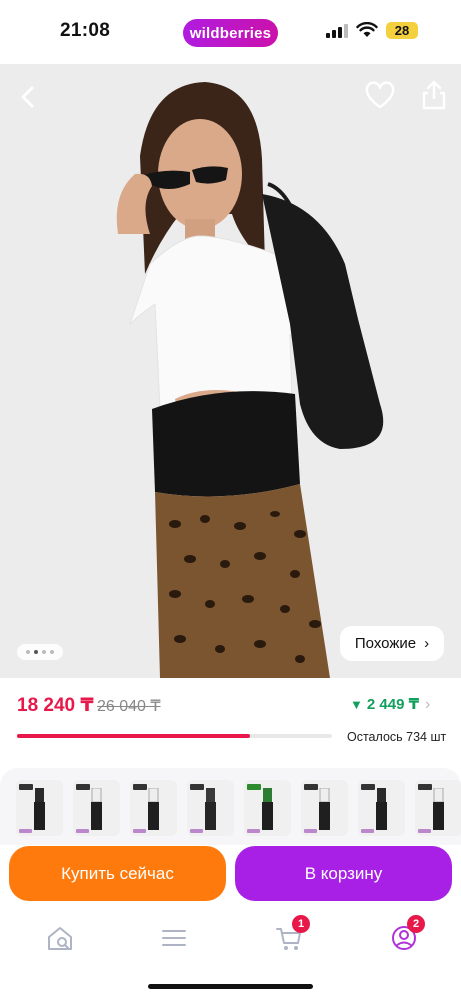 The image size is (461, 999). What do you see at coordinates (85, 30) in the screenshot?
I see `status-time: 21:08` at bounding box center [85, 30].